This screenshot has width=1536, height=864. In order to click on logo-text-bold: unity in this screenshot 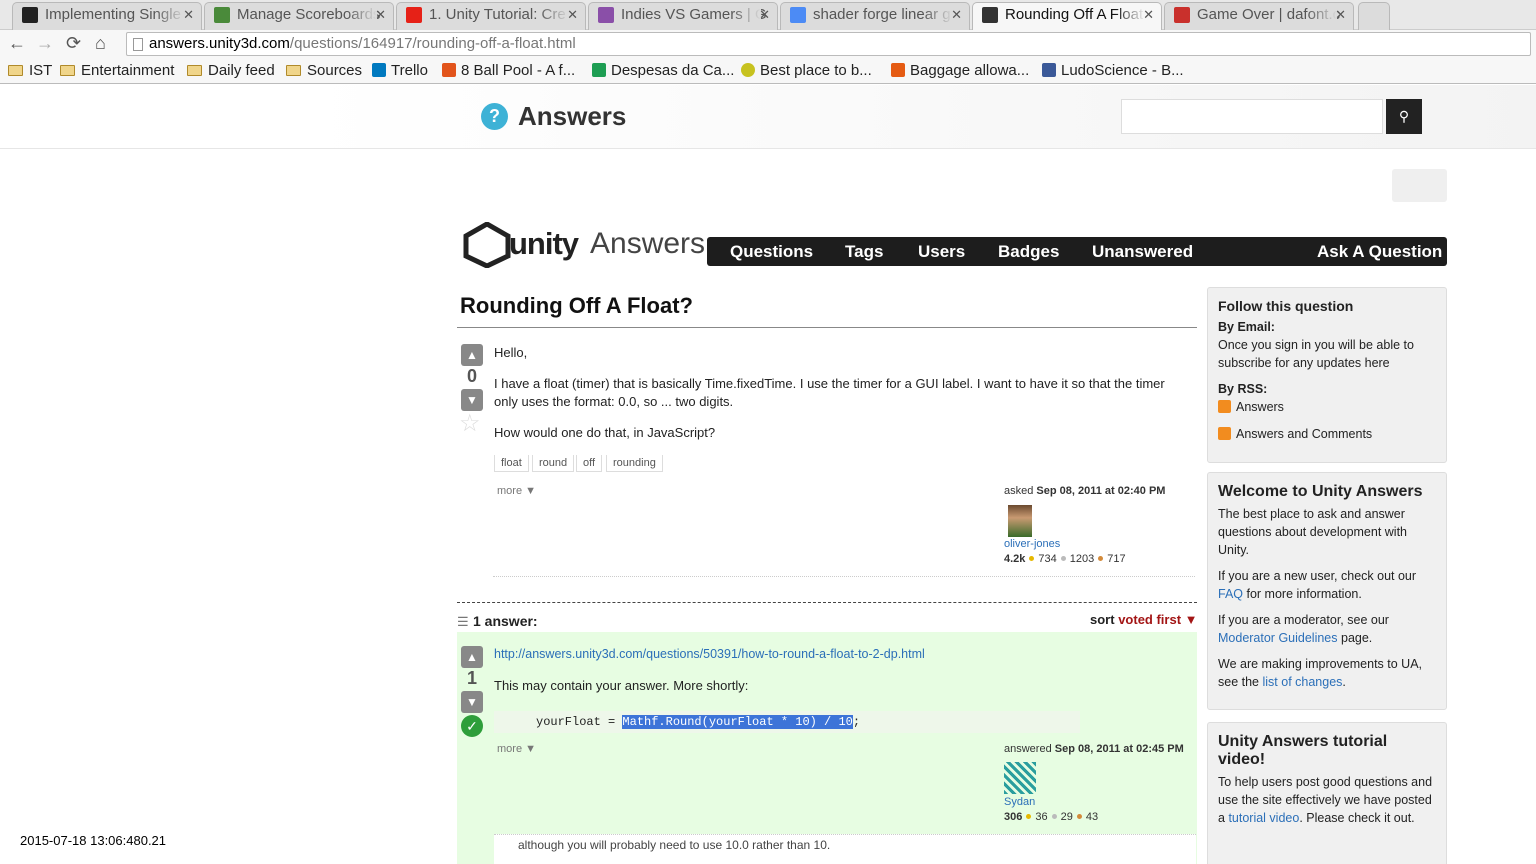, I will do `click(544, 243)`.